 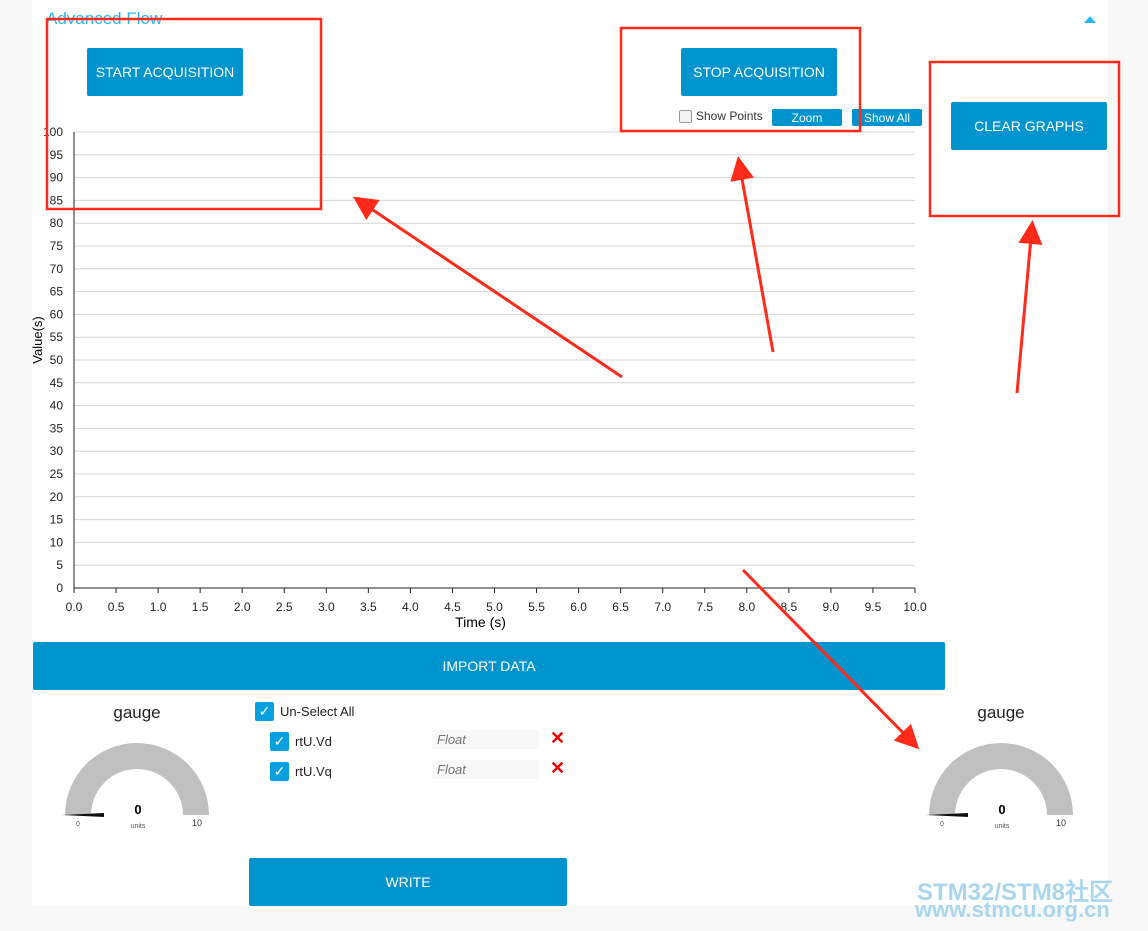 I want to click on variable-label: rtU.Vq, so click(x=313, y=771).